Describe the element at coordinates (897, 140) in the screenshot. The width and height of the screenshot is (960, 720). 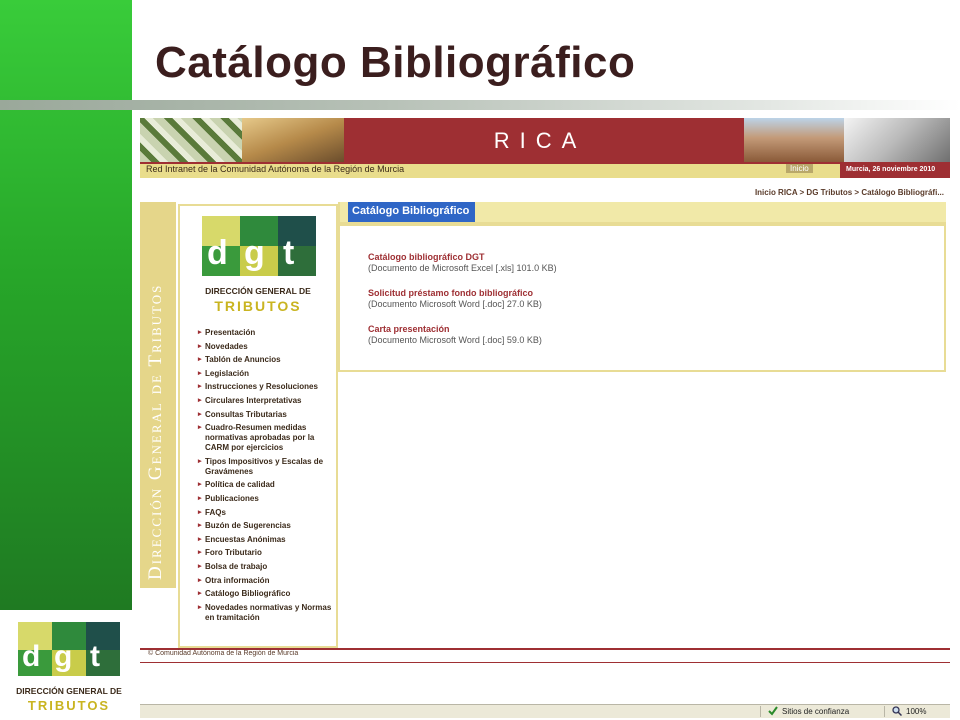
I see `banner-mouse-image` at that location.